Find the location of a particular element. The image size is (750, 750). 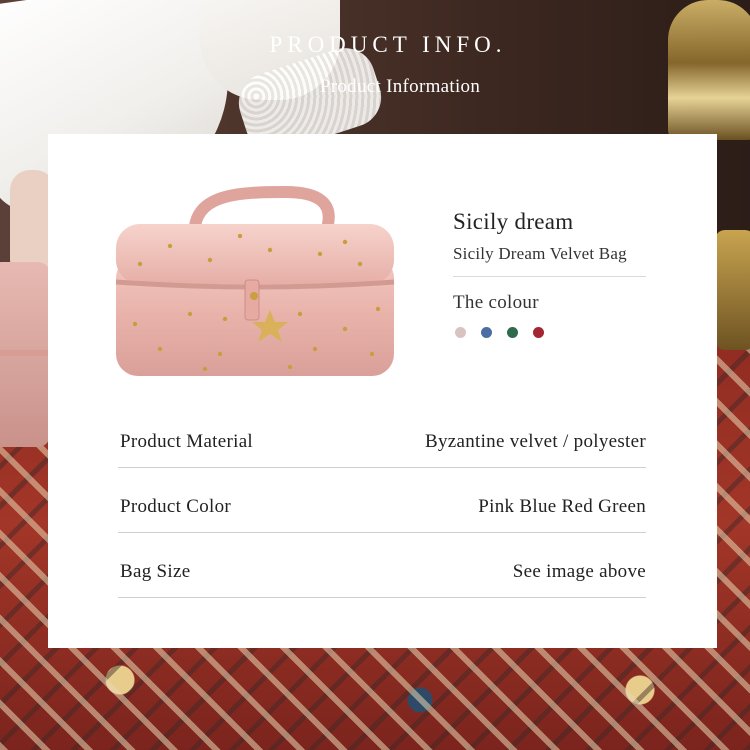

swatch-green is located at coordinates (512, 332).